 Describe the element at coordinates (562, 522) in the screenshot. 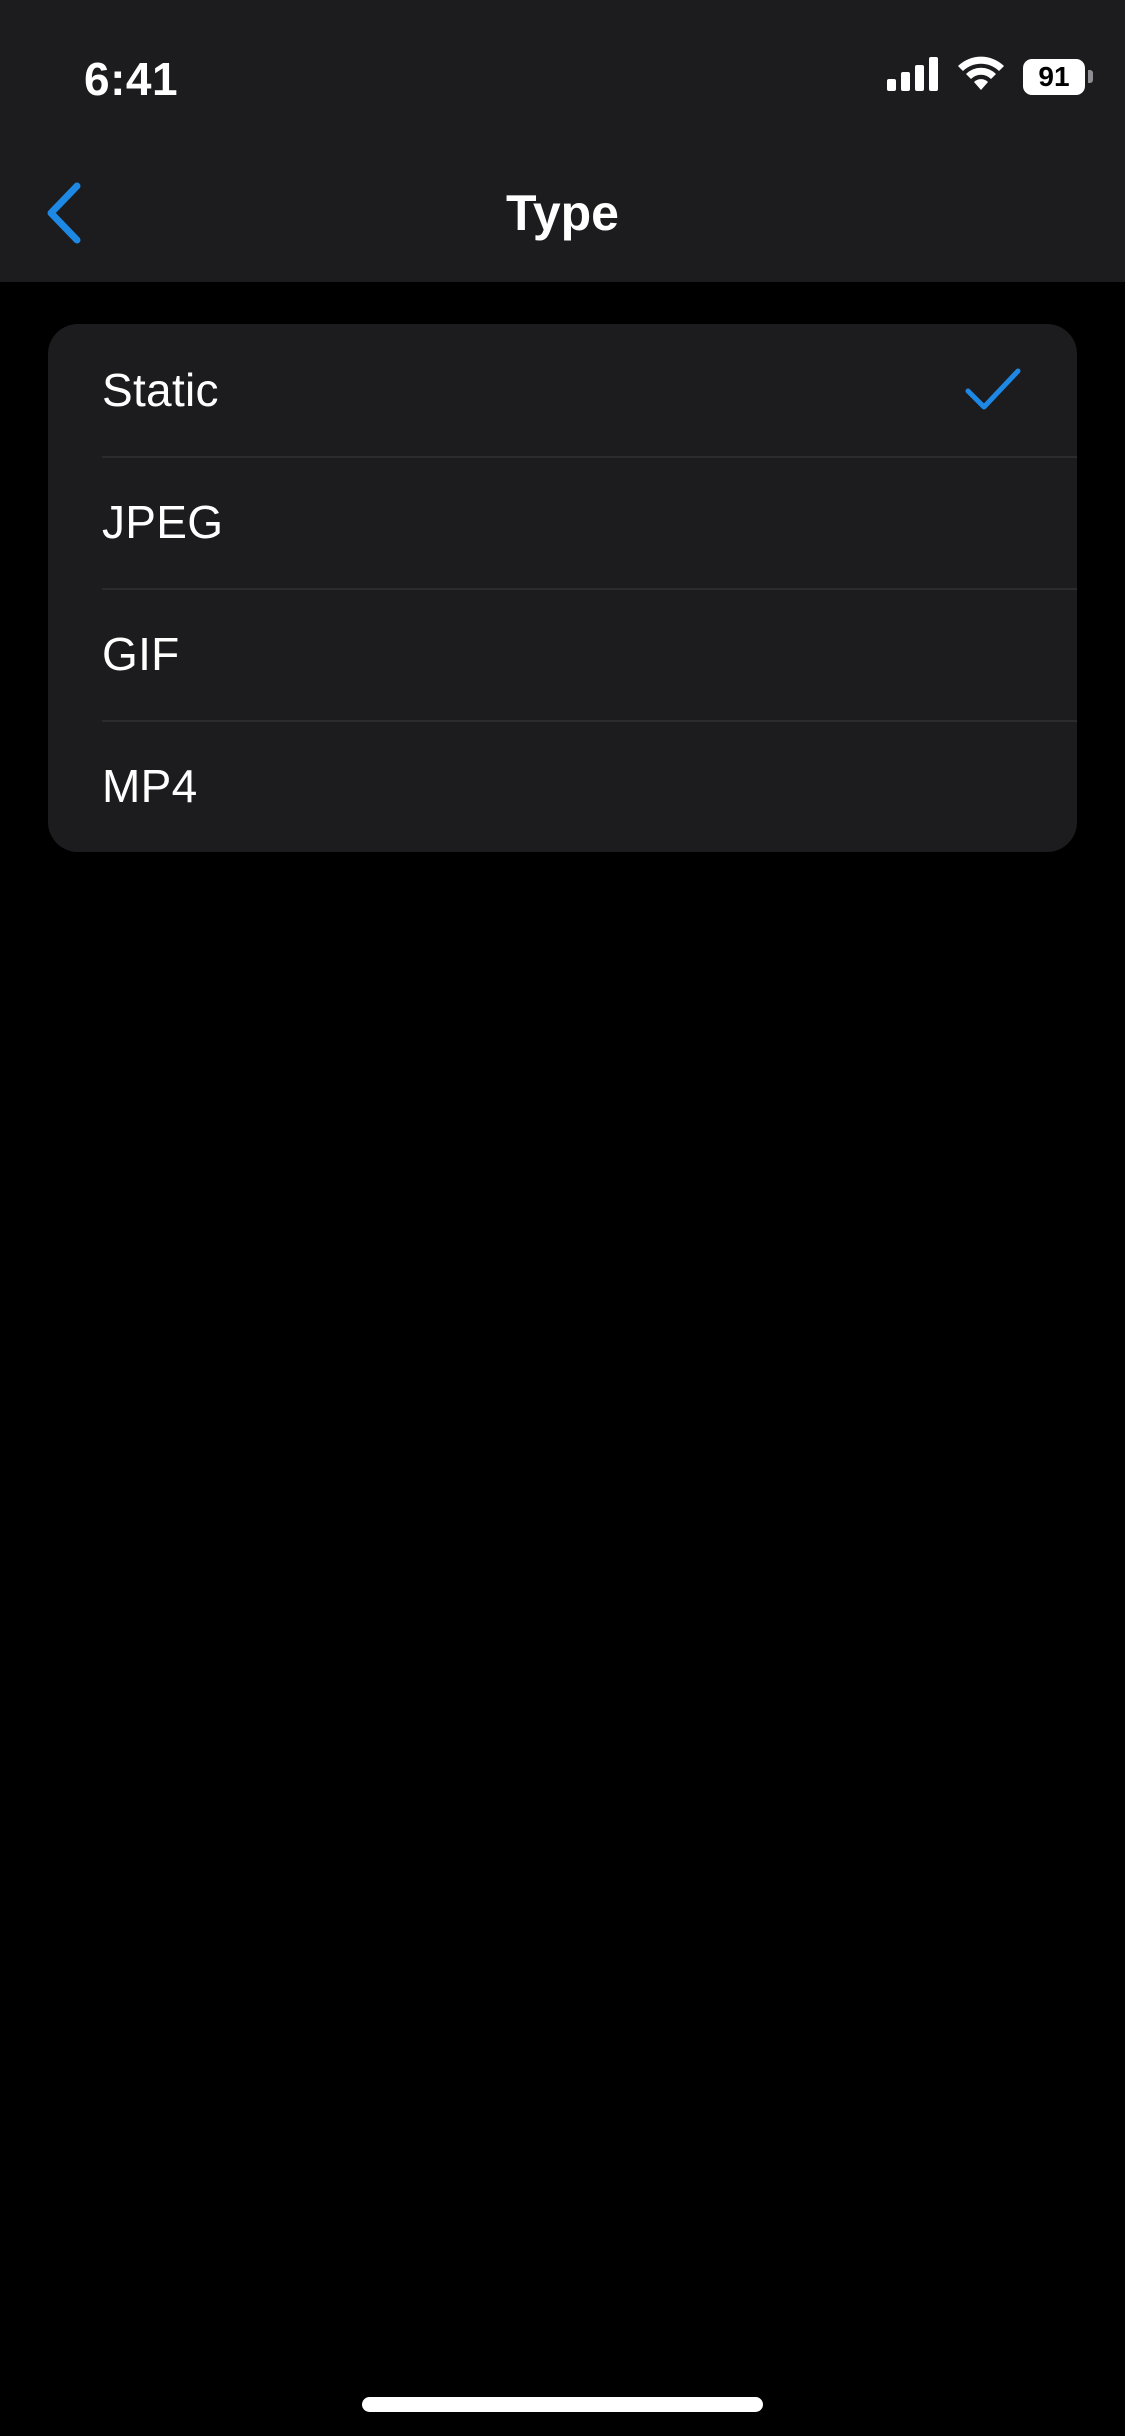

I see `option-jpeg: JPEG` at that location.